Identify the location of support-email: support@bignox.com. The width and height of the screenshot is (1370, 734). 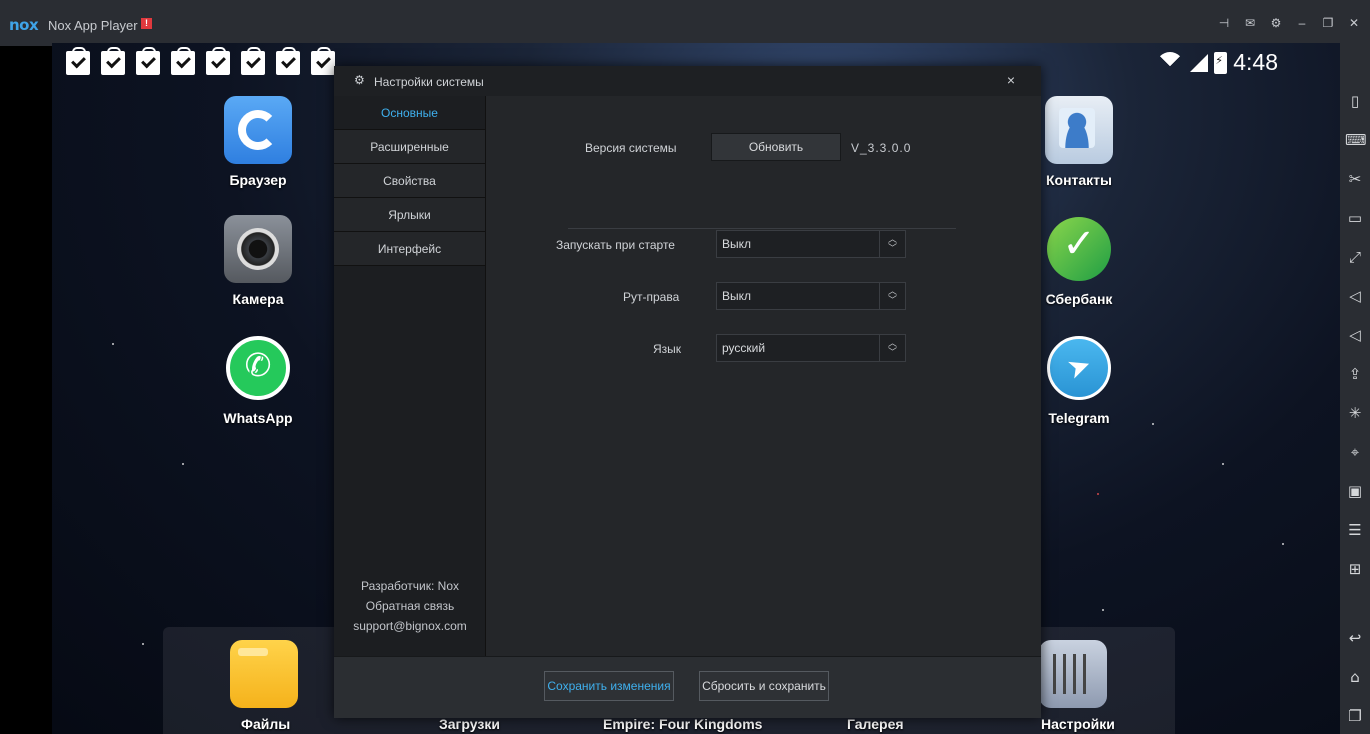
(410, 626).